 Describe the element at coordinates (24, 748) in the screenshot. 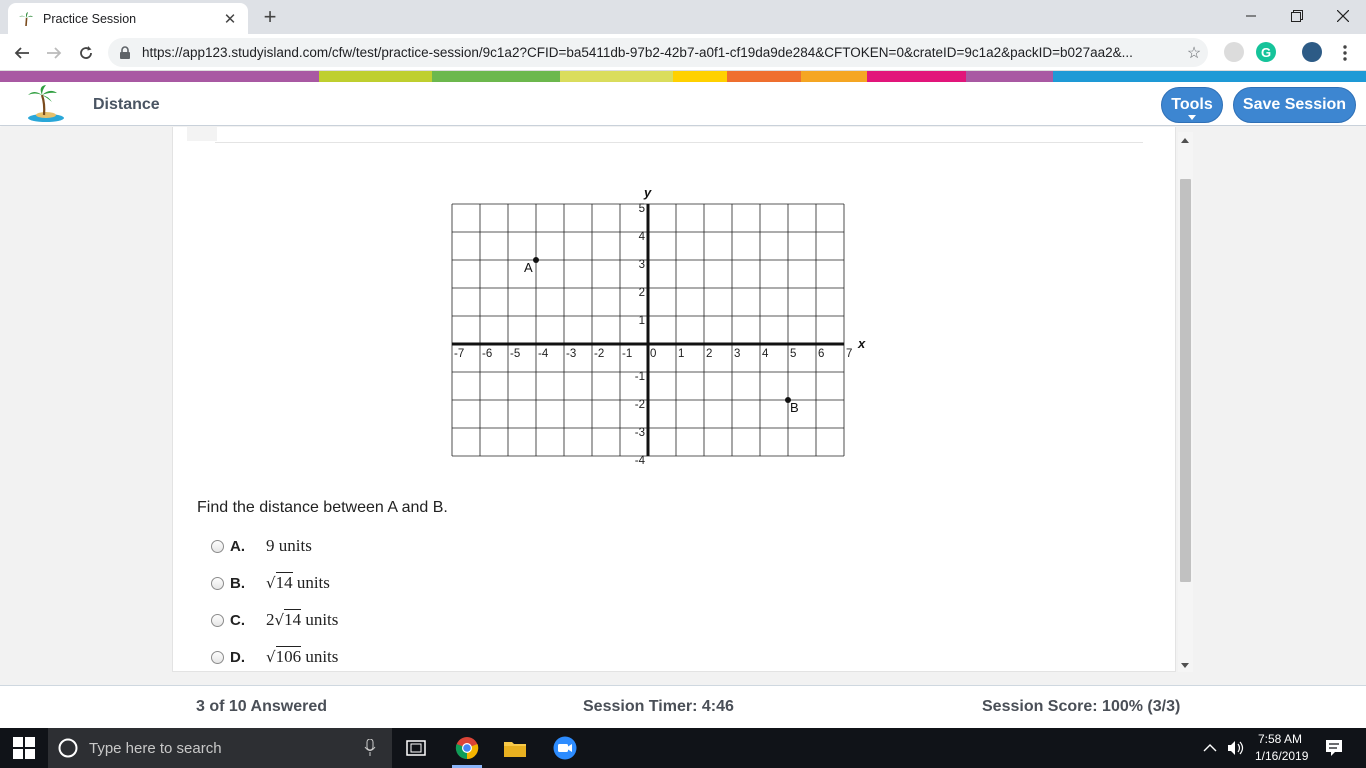

I see `windows-start-icon` at that location.